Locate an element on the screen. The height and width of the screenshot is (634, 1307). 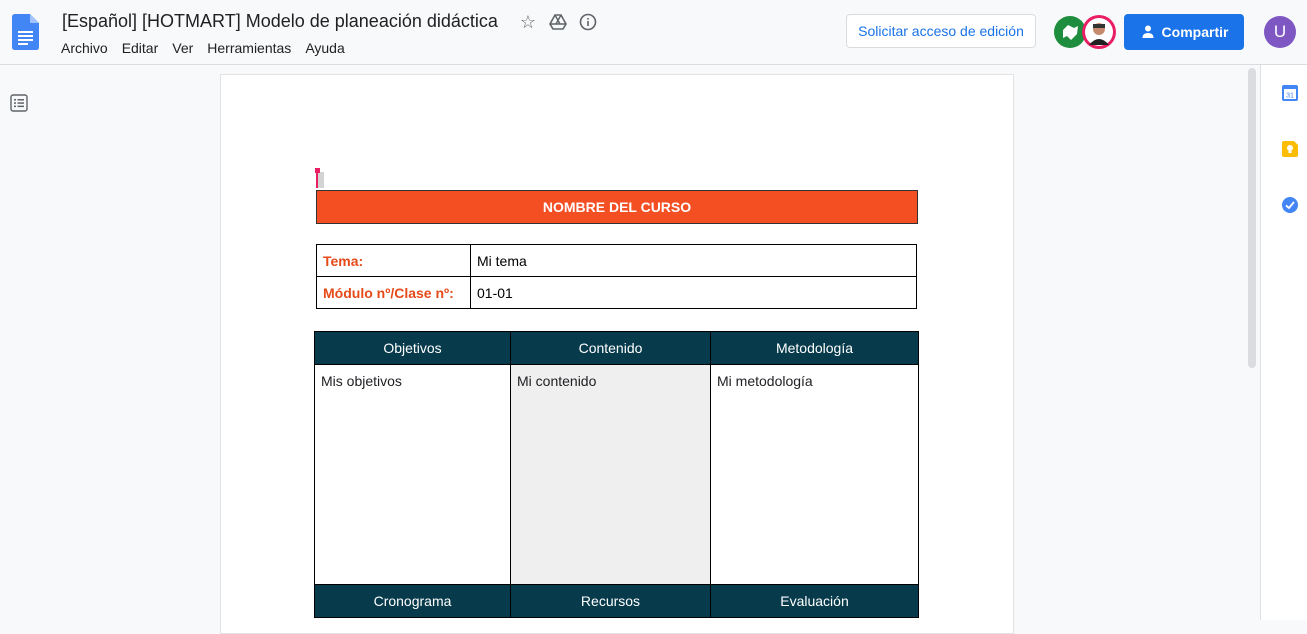
menu-editar: Editar is located at coordinates (140, 48).